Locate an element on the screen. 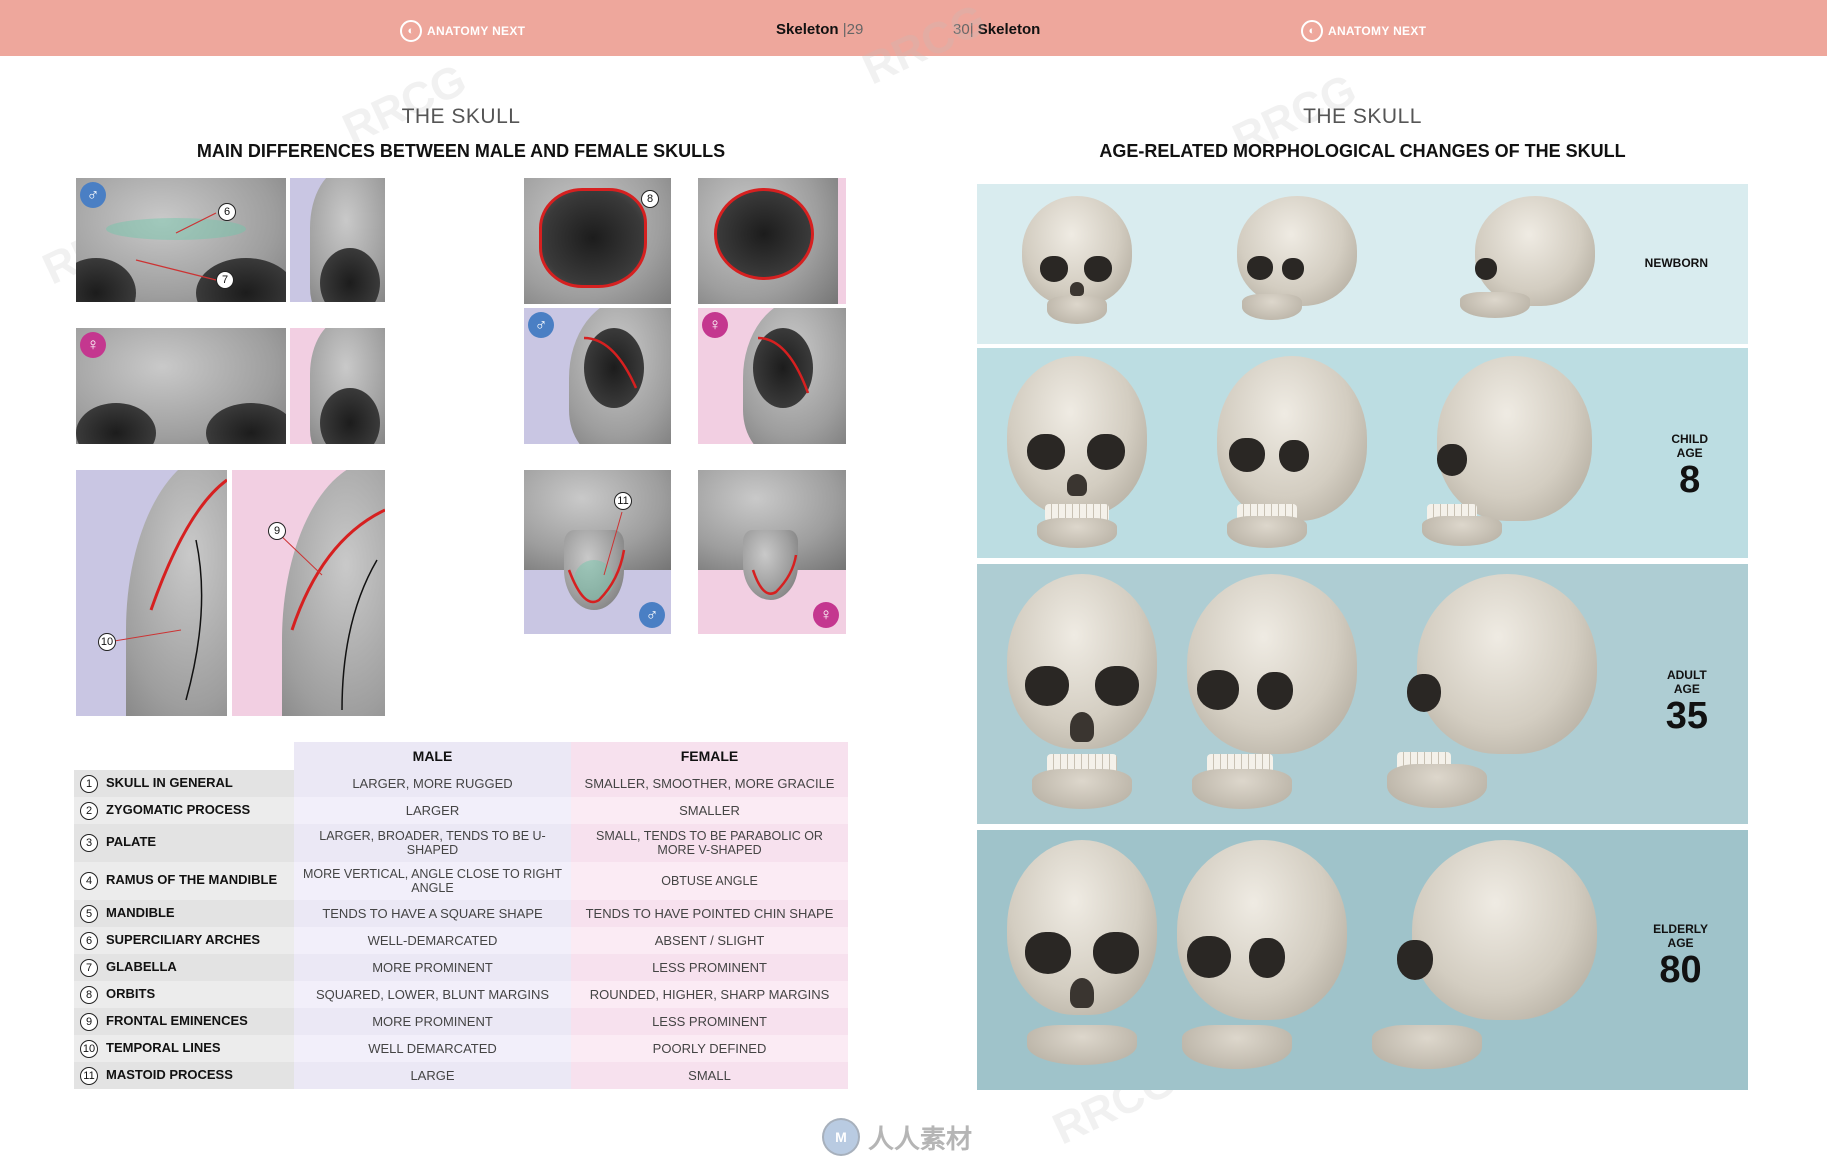 This screenshot has width=1827, height=1167. male-cell: MORE PROMINENT is located at coordinates (432, 967).